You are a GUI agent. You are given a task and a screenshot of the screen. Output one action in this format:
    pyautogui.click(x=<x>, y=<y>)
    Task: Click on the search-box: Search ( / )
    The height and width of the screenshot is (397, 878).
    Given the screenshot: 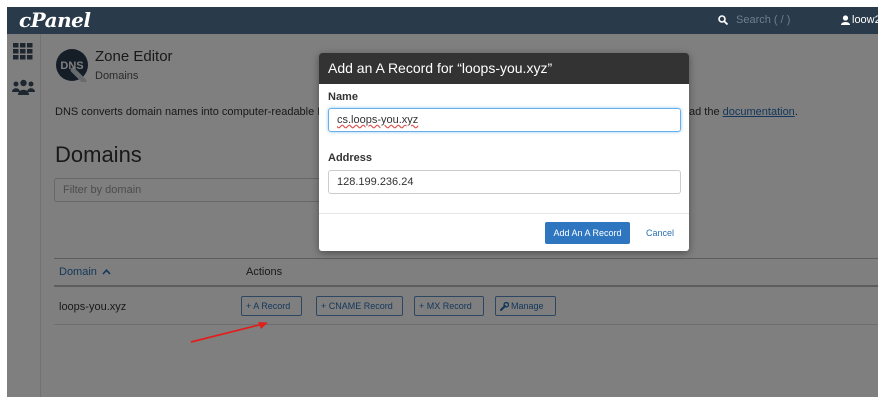 What is the action you would take?
    pyautogui.click(x=754, y=20)
    